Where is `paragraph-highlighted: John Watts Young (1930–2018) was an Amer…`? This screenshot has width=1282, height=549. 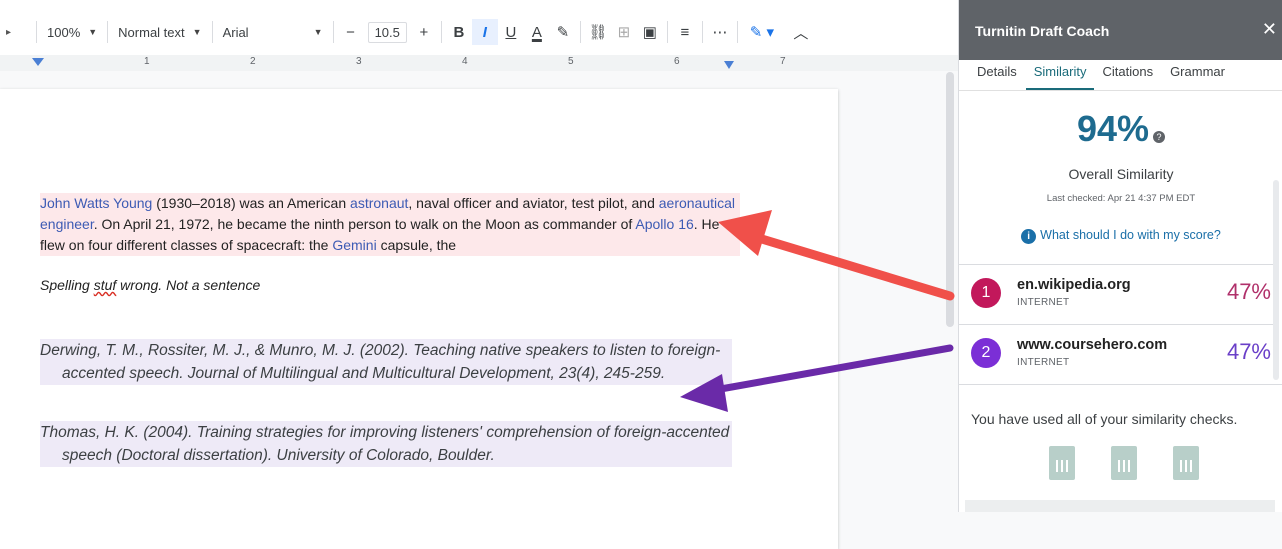 paragraph-highlighted: John Watts Young (1930–2018) was an Amer… is located at coordinates (390, 224).